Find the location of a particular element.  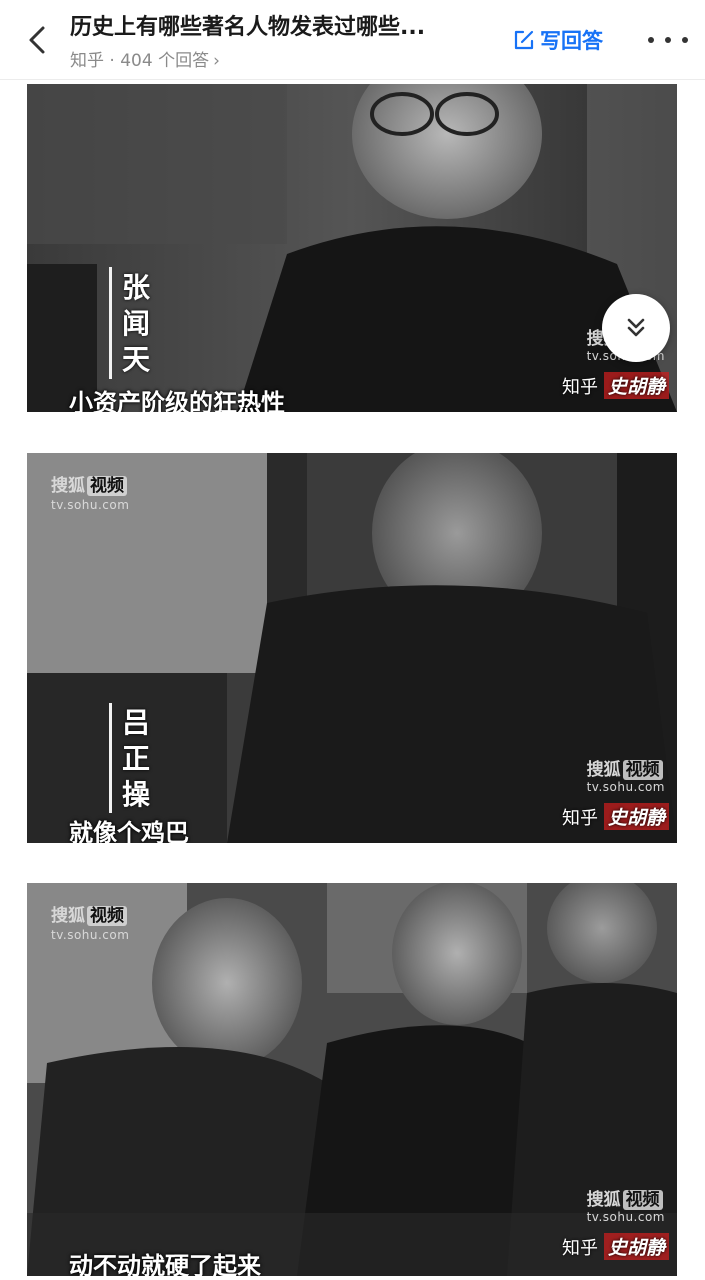

source-label: 知乎 is located at coordinates (87, 61).